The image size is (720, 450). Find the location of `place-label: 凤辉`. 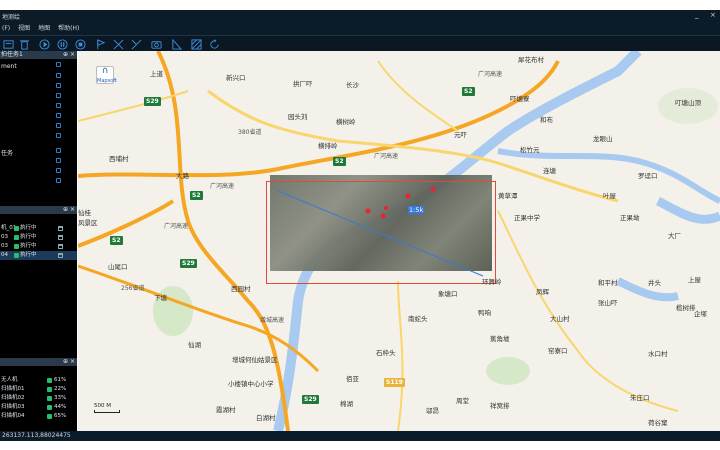

place-label: 凤辉 is located at coordinates (542, 292).